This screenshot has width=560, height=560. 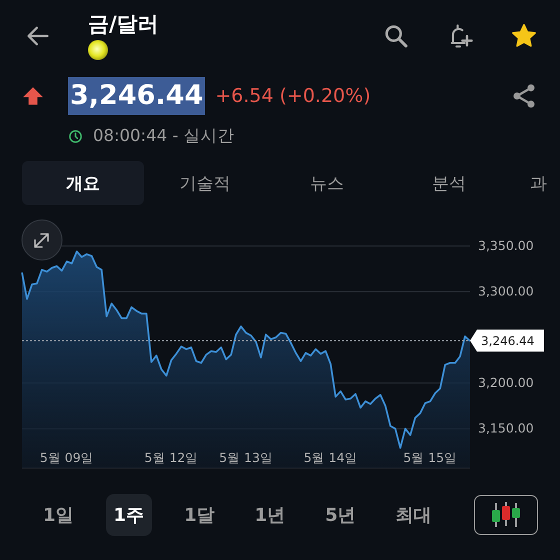 What do you see at coordinates (137, 96) in the screenshot?
I see `price-value: 3,246.44` at bounding box center [137, 96].